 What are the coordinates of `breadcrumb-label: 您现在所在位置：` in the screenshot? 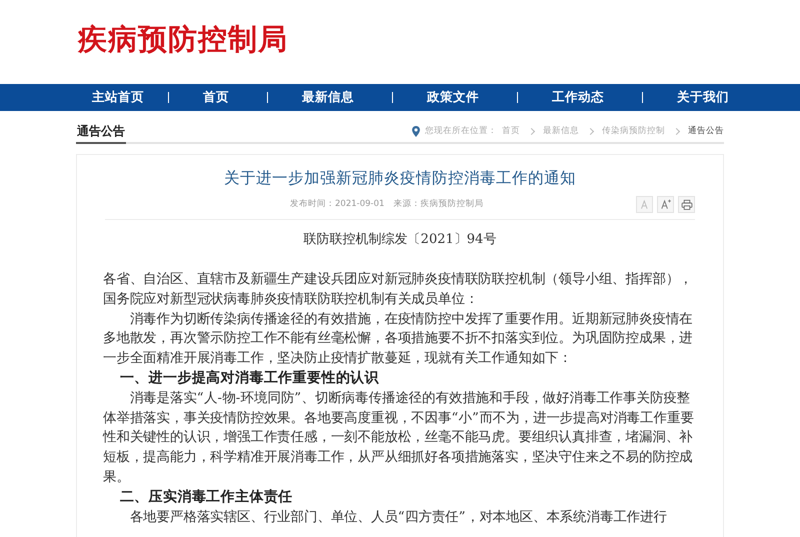 It's located at (461, 131).